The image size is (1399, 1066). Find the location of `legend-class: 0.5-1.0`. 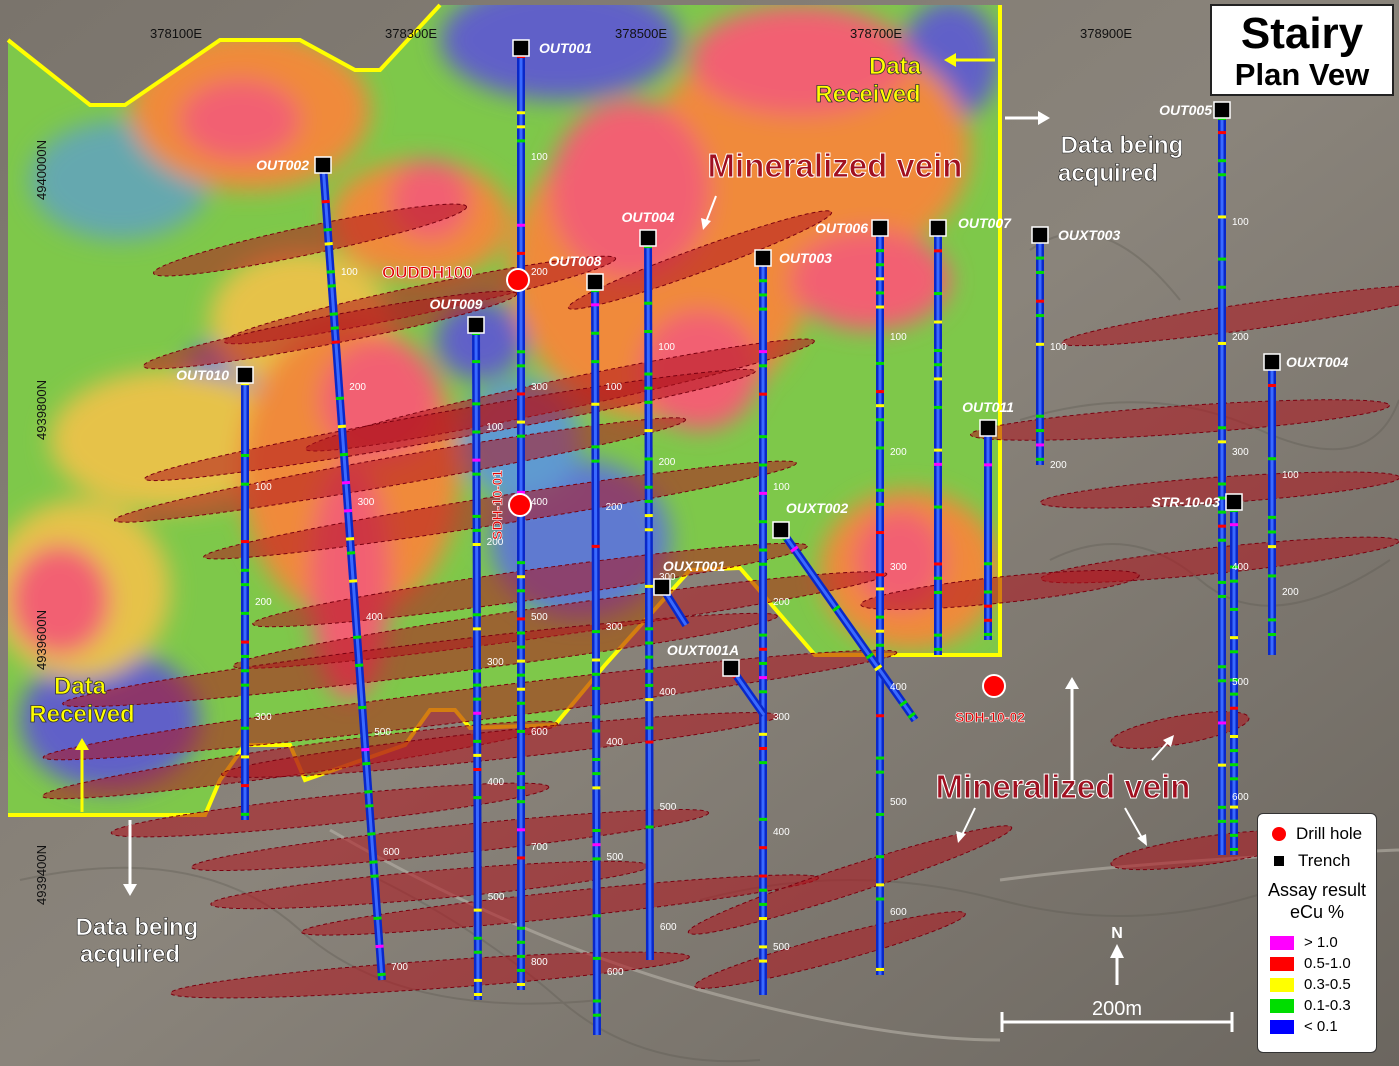

legend-class: 0.5-1.0 is located at coordinates (1310, 963).